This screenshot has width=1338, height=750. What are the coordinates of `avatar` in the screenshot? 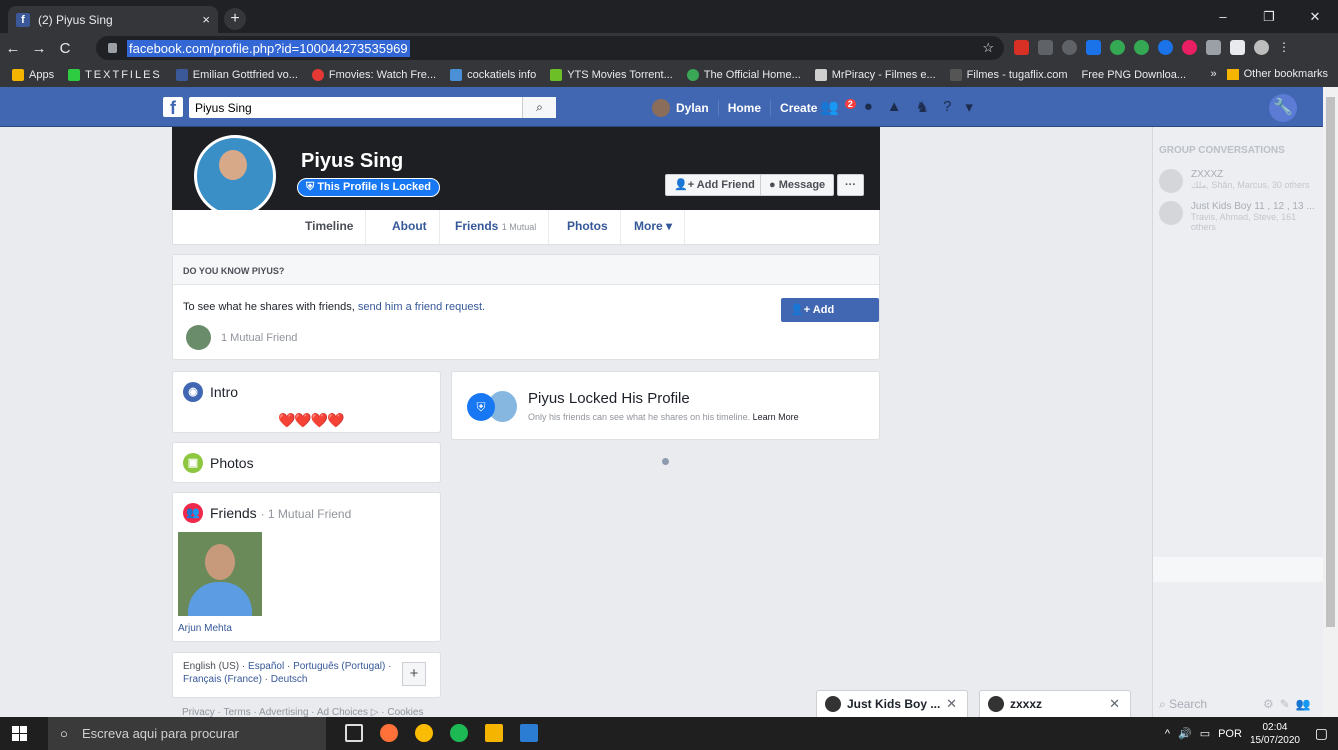 It's located at (661, 108).